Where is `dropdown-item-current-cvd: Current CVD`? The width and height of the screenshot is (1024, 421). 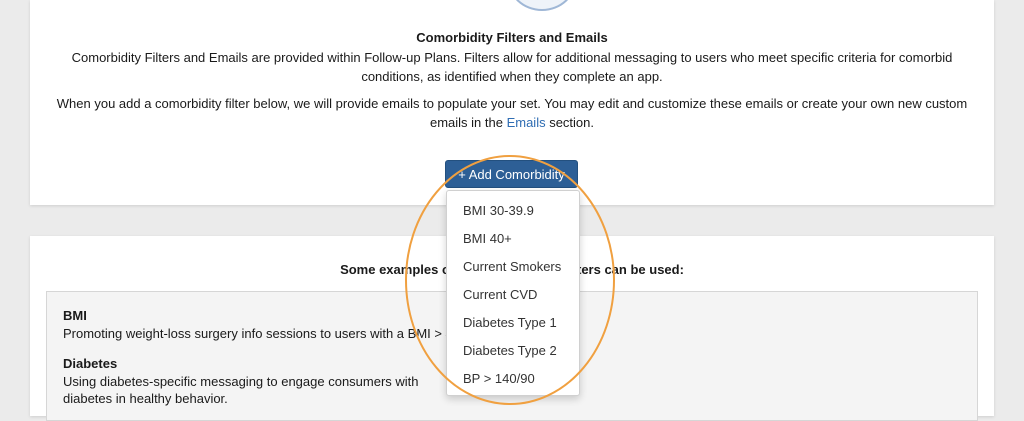
dropdown-item-current-cvd: Current CVD is located at coordinates (513, 295).